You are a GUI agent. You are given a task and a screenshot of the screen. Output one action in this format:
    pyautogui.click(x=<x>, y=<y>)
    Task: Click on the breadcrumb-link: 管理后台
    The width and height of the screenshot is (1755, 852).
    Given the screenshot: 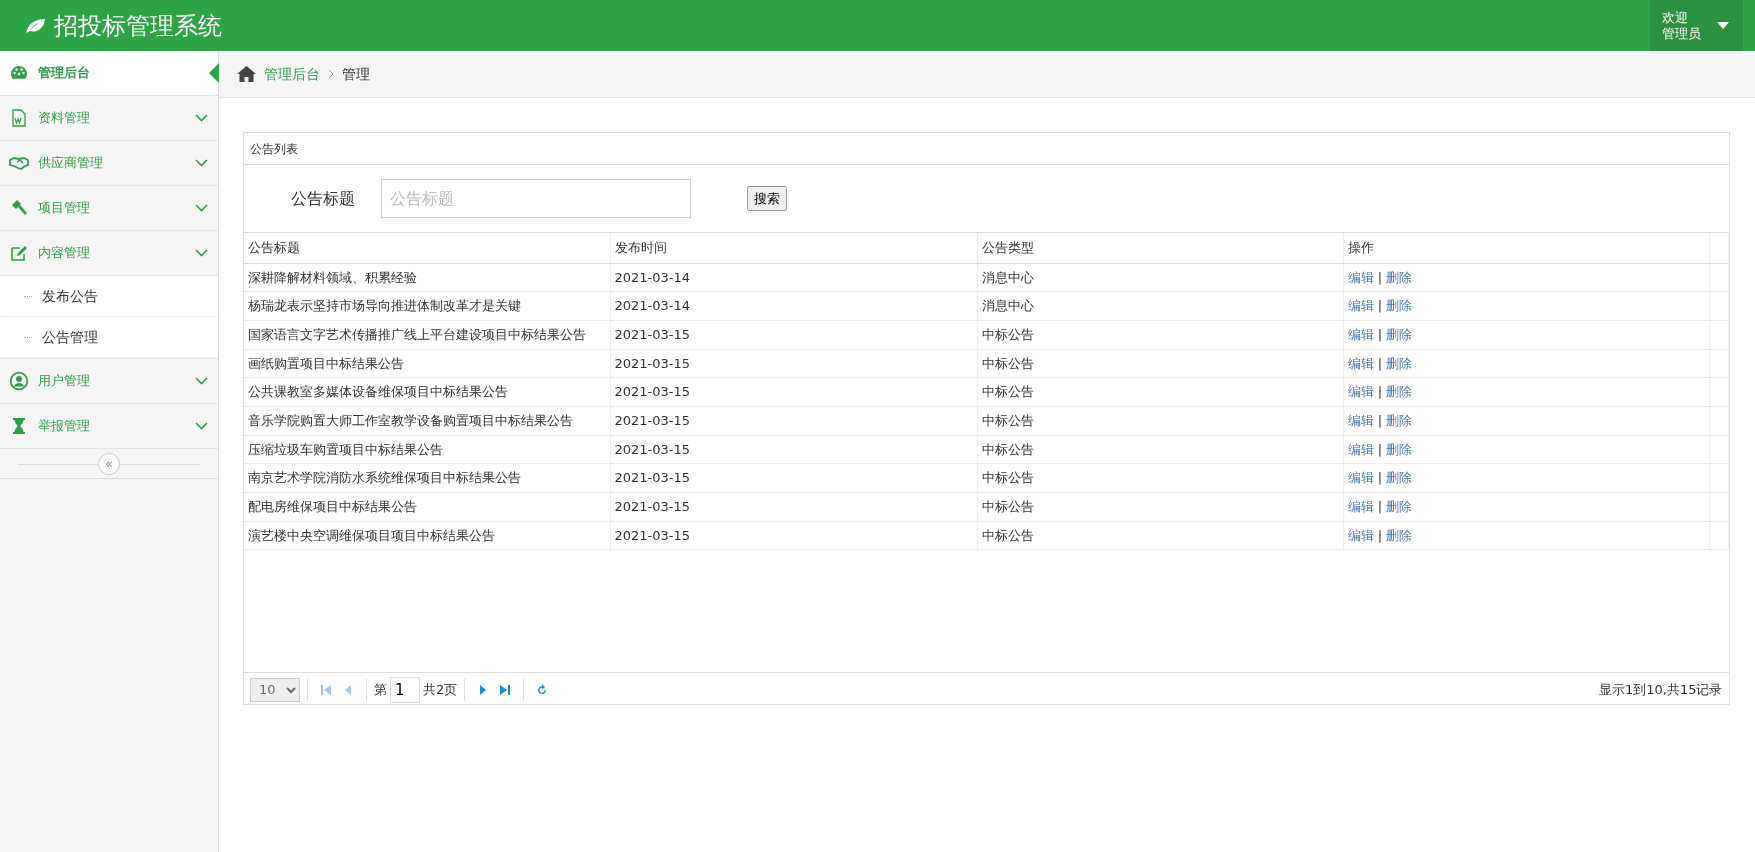 What is the action you would take?
    pyautogui.click(x=292, y=74)
    